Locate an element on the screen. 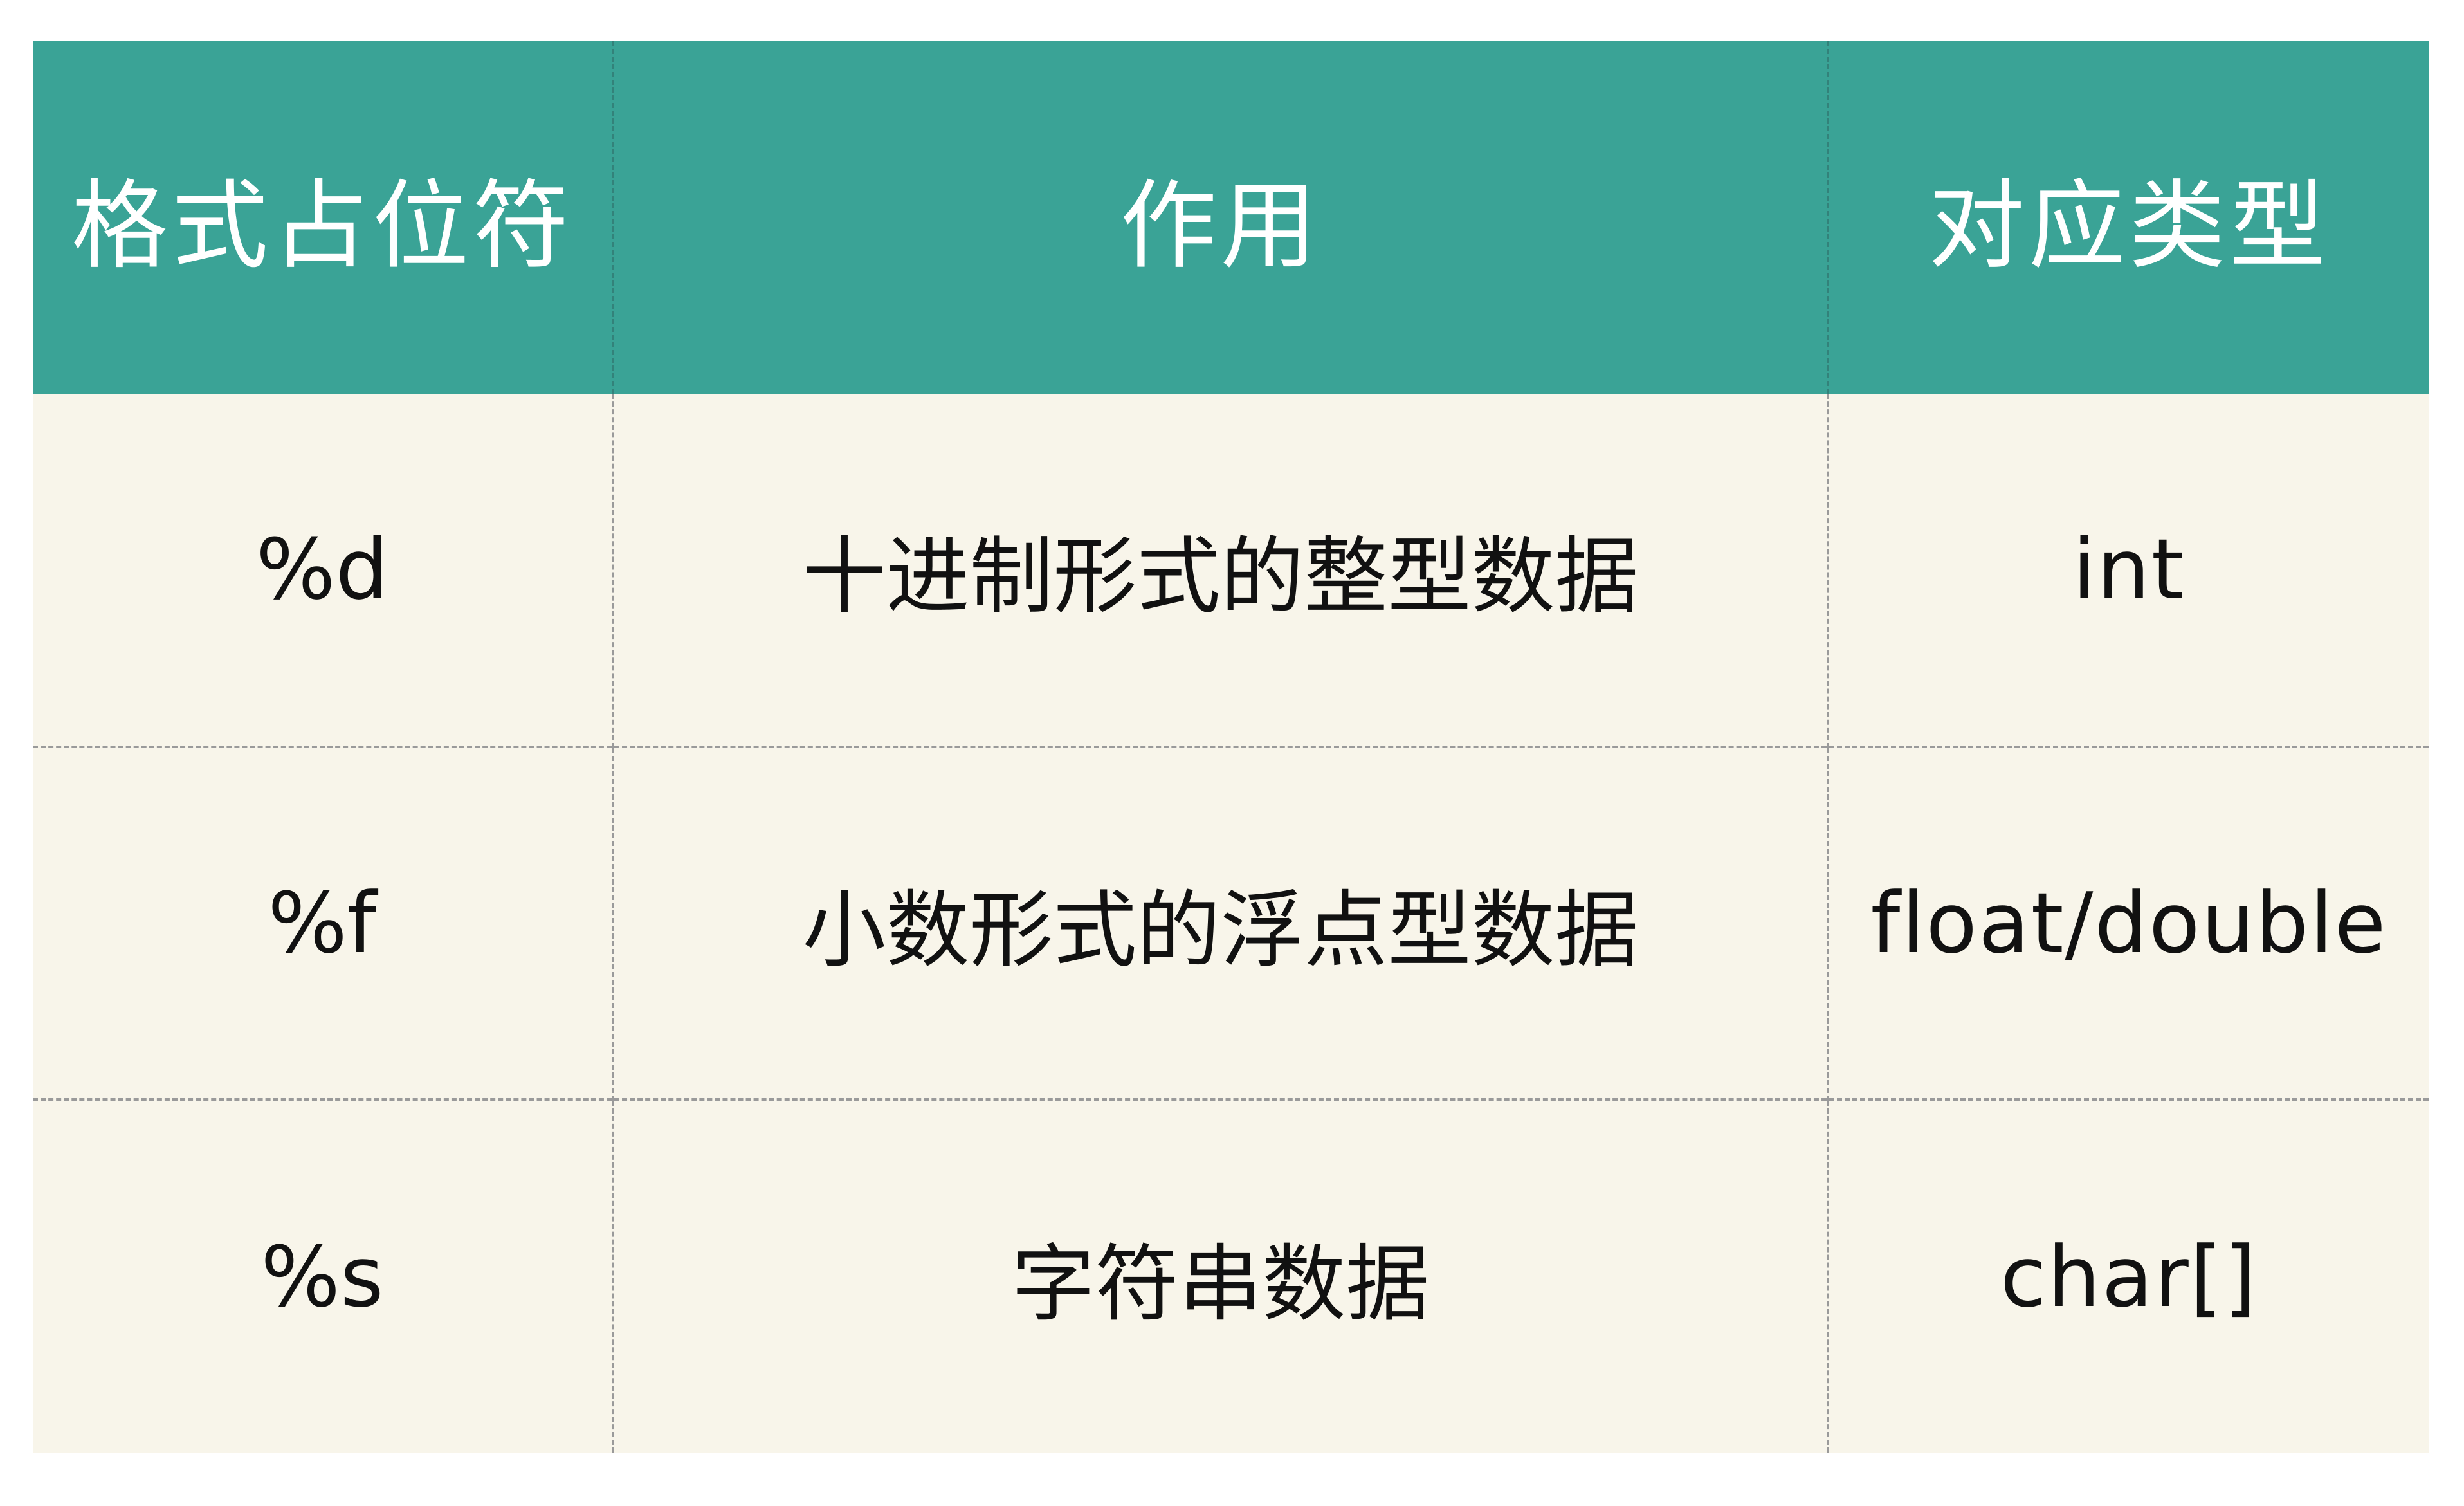  cell-type: float/double is located at coordinates (2128, 922).